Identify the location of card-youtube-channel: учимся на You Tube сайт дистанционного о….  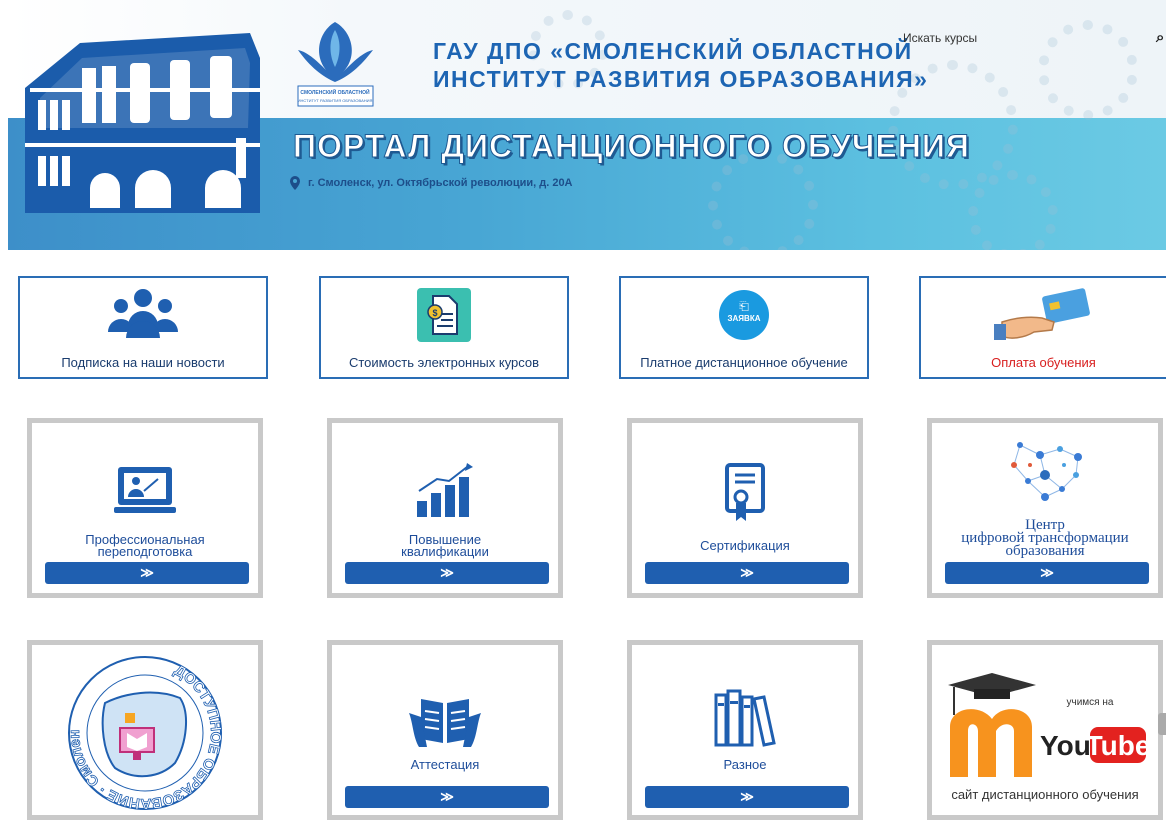
(1045, 730).